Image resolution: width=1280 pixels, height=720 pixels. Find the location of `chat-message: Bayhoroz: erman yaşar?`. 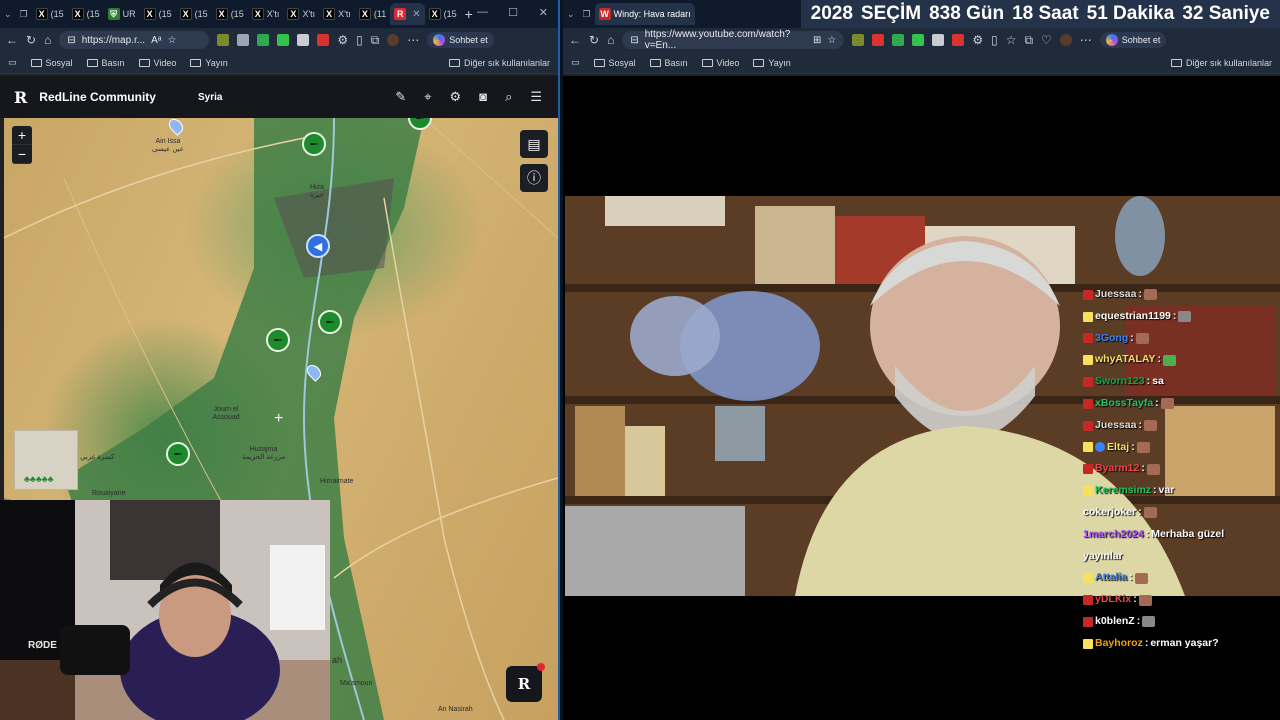

chat-message: Bayhoroz: erman yaşar? is located at coordinates (1178, 644).